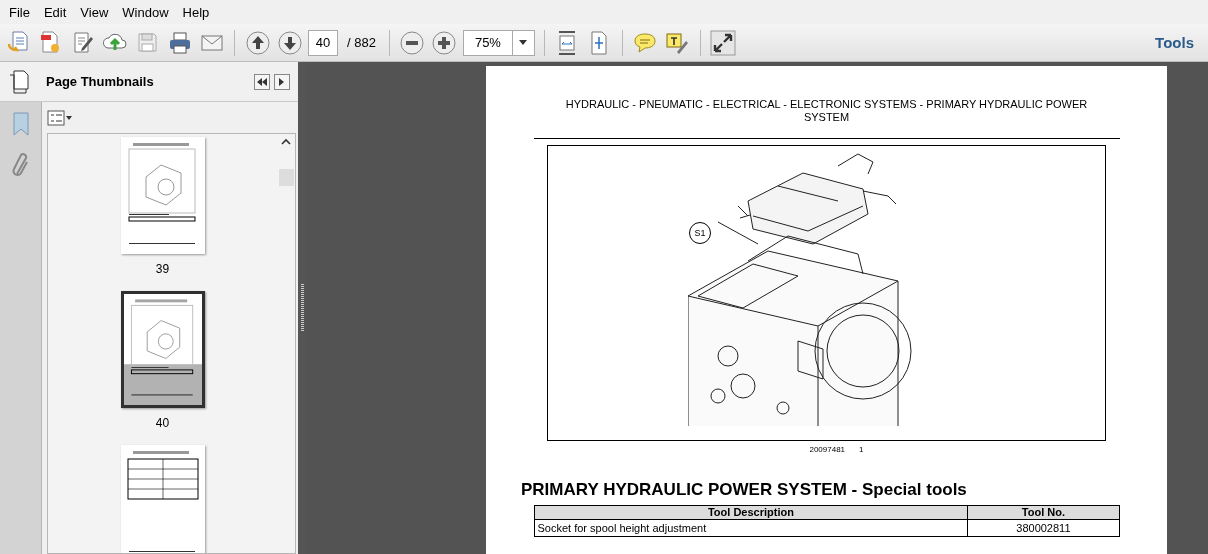 This screenshot has width=1208, height=554. Describe the element at coordinates (145, 12) in the screenshot. I see `menu-item: Window` at that location.